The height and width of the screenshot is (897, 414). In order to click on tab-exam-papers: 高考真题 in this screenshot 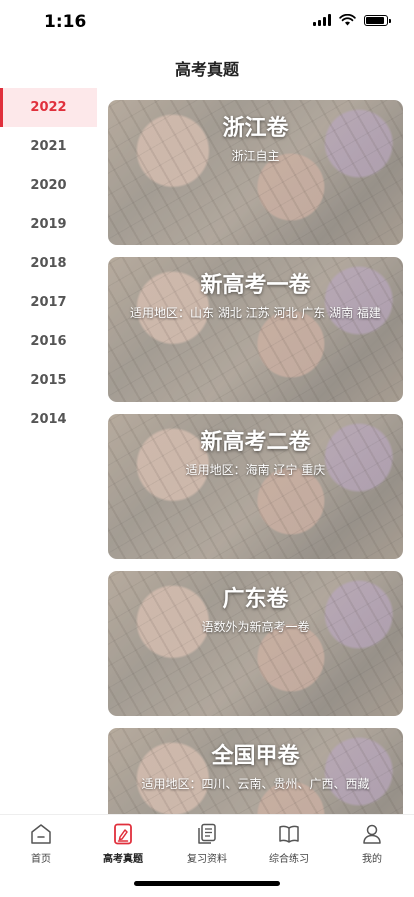, I will do `click(123, 844)`.